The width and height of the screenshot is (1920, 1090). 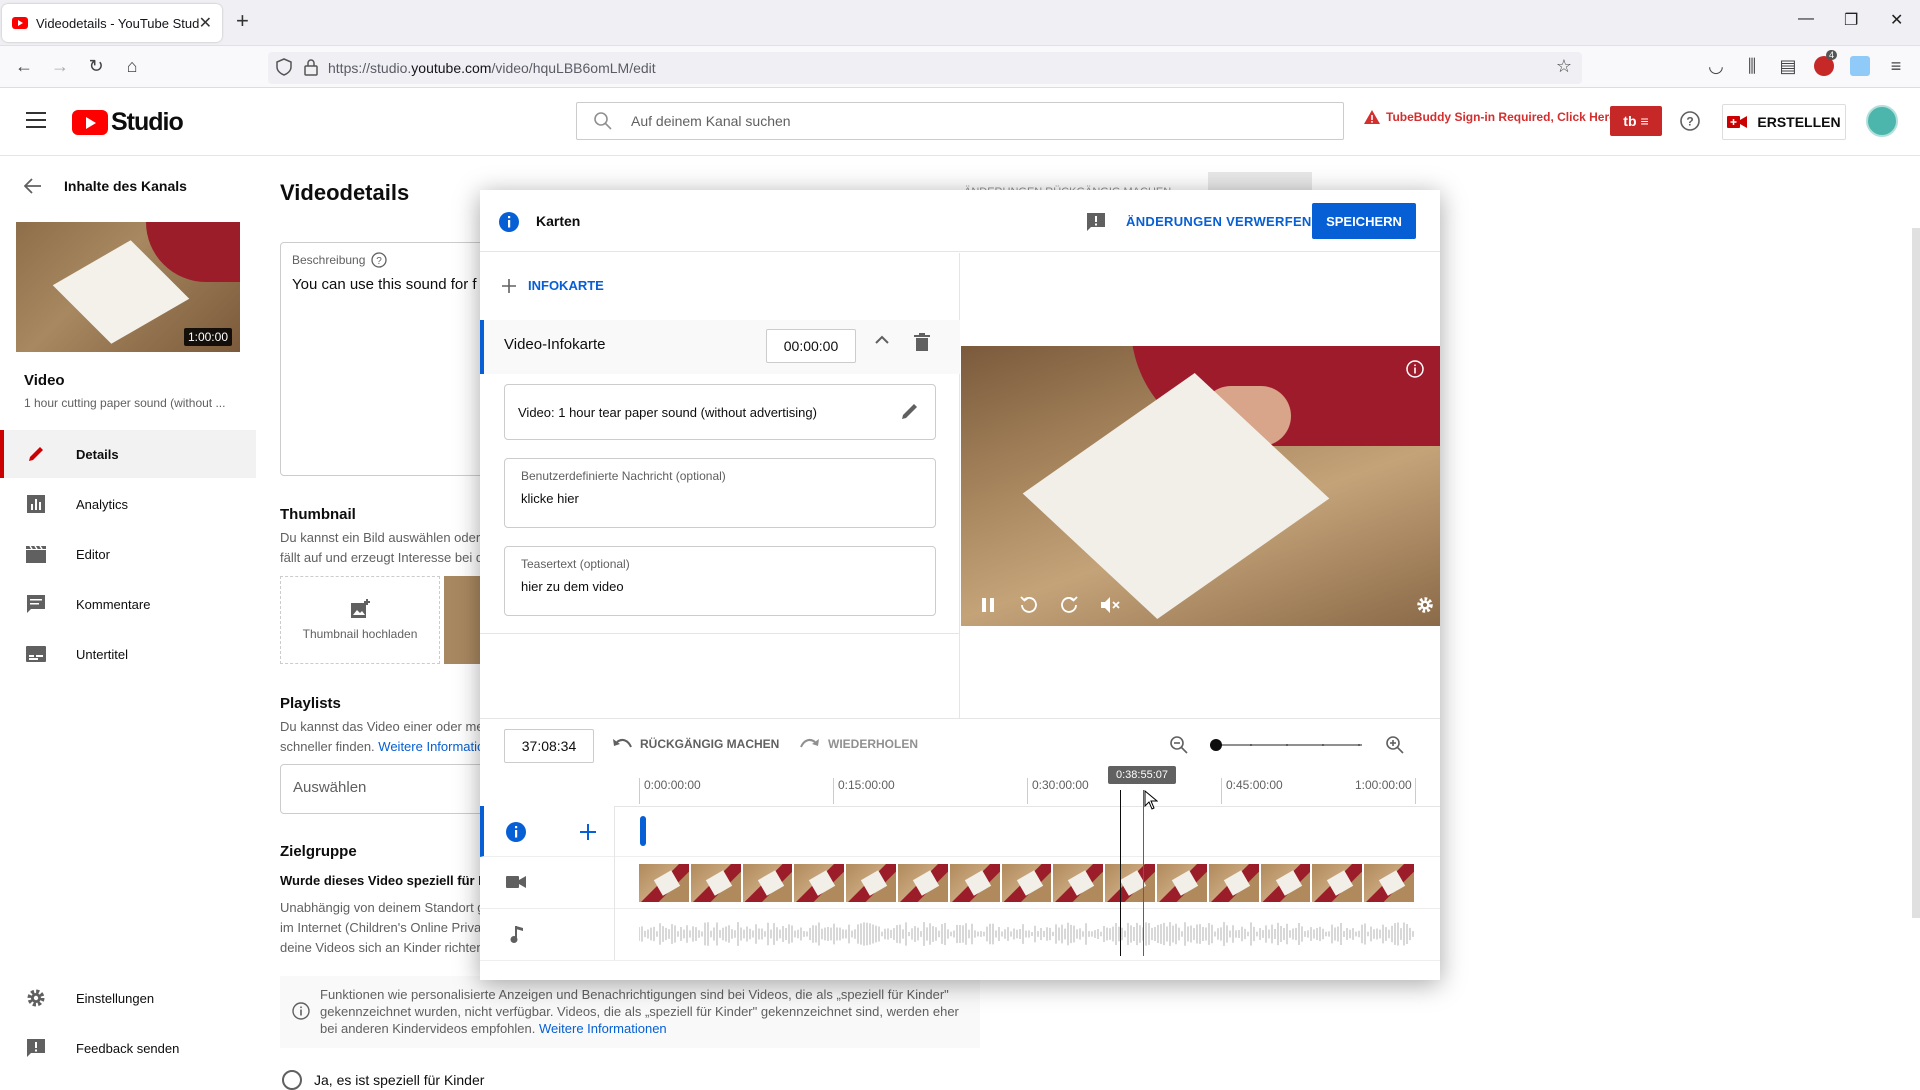 I want to click on ruler-tick-label: 0:45:00:00, so click(x=1254, y=785).